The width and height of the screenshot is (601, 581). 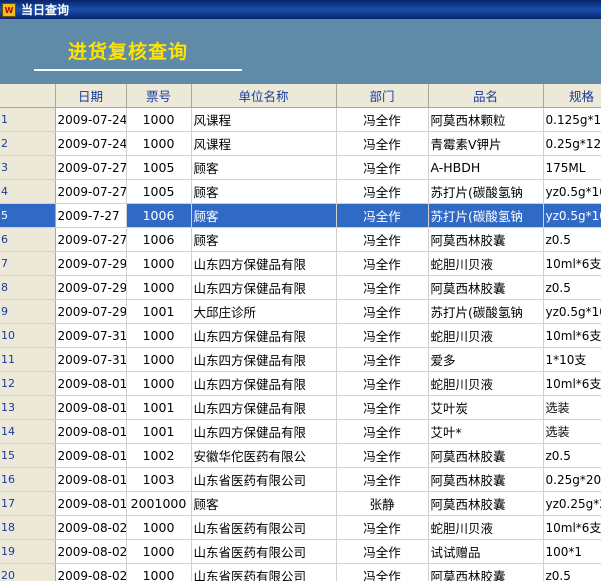 I want to click on cell-spec: 选装, so click(x=572, y=407).